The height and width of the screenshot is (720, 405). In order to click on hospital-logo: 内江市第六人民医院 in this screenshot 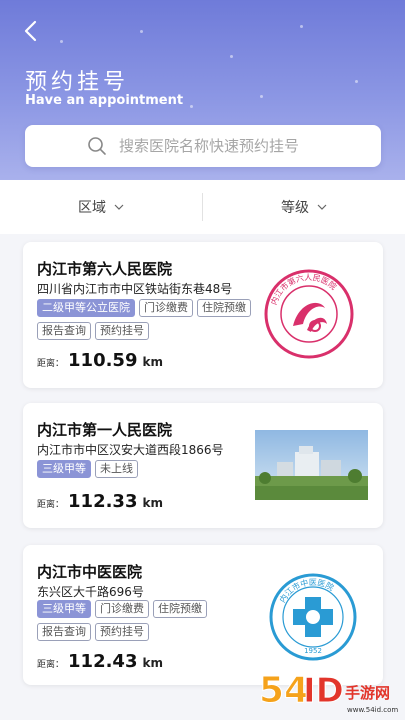, I will do `click(309, 314)`.